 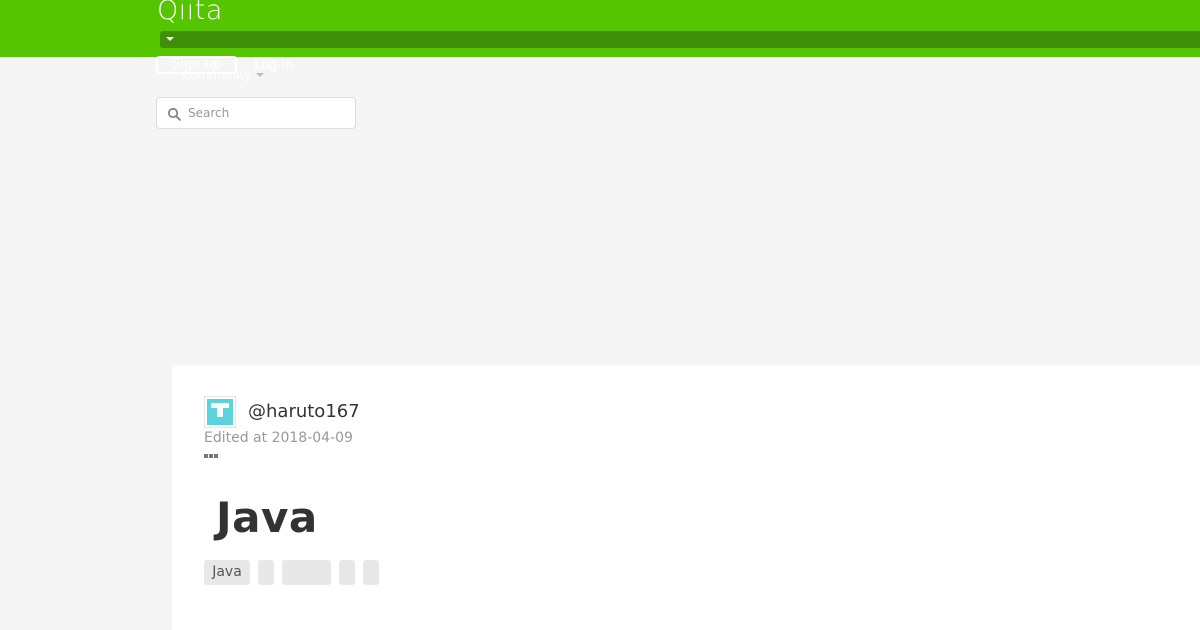 I want to click on community-caret-icon, so click(x=260, y=75).